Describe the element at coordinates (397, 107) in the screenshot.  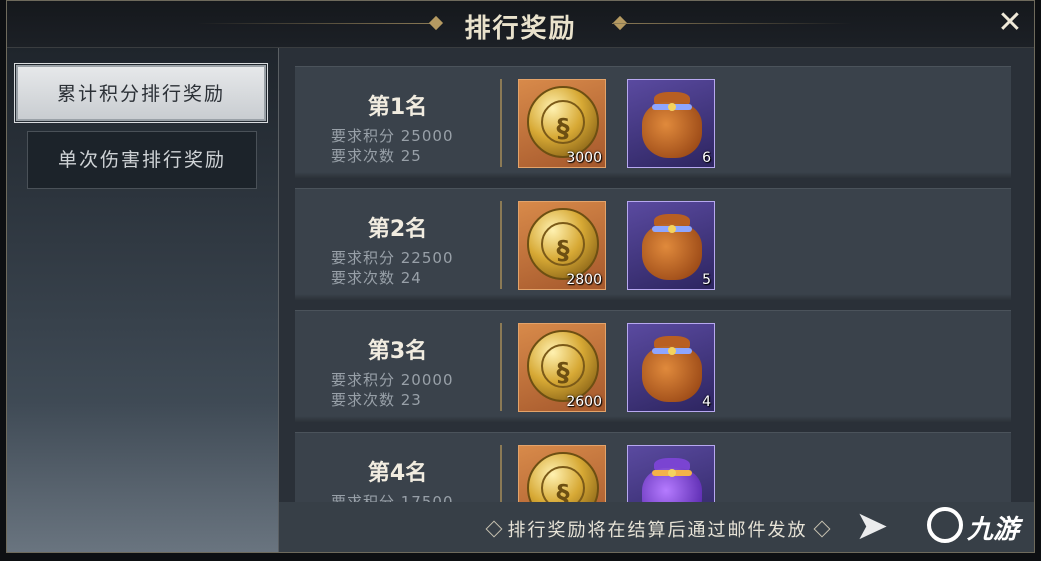
I see `rank-title: 第1名` at that location.